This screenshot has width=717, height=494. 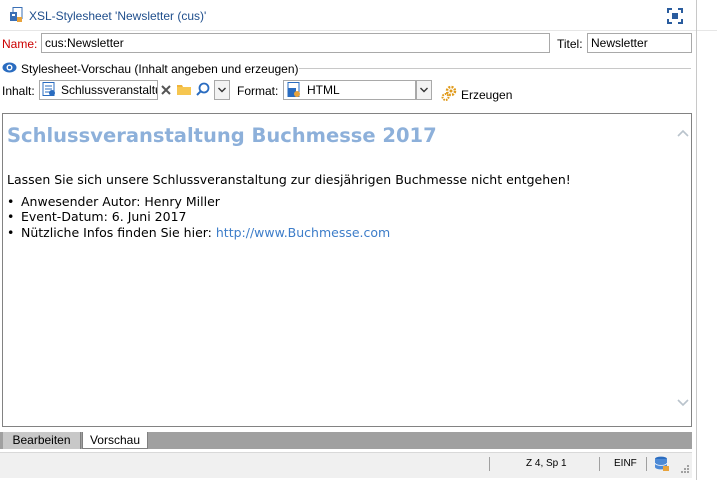 What do you see at coordinates (16, 14) in the screenshot?
I see `stylesheet-icon` at bounding box center [16, 14].